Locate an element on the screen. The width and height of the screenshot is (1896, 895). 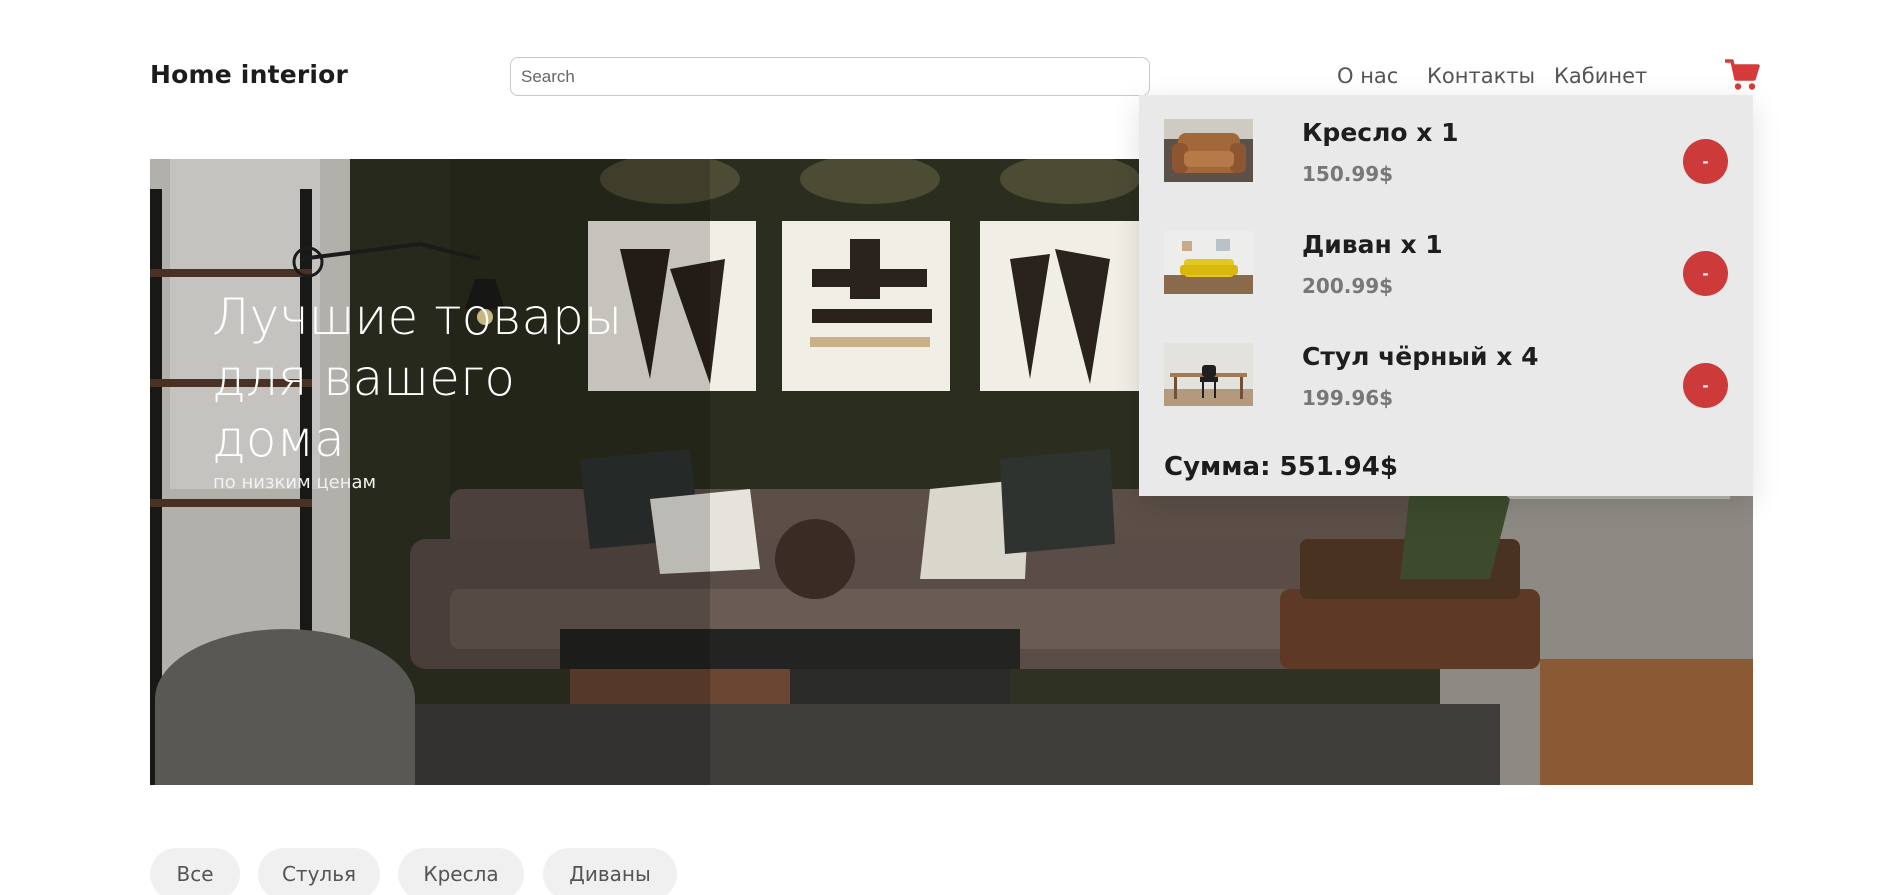
cart-item: Диван x 1 200.99$ - is located at coordinates (1449, 264).